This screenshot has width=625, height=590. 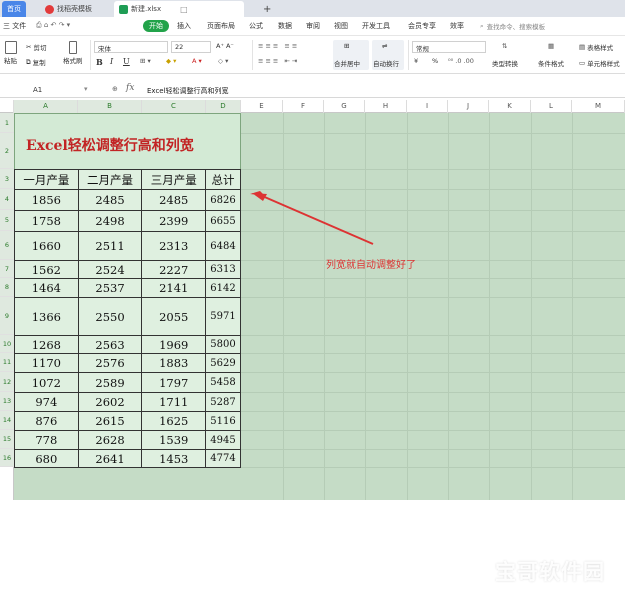 I want to click on table-cell: 2485, so click(x=174, y=200).